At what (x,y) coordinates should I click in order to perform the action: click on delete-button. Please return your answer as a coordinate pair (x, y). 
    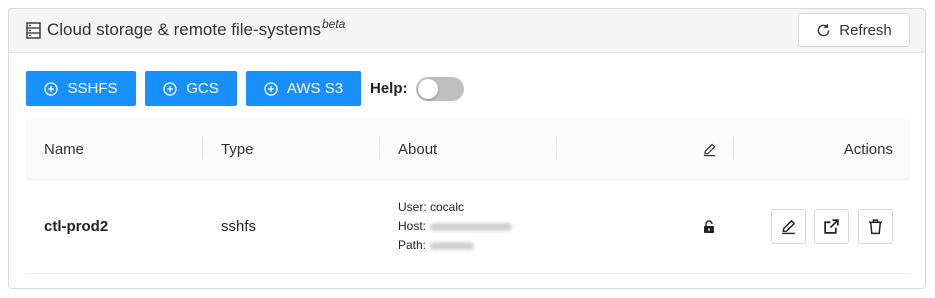
    Looking at the image, I should click on (875, 226).